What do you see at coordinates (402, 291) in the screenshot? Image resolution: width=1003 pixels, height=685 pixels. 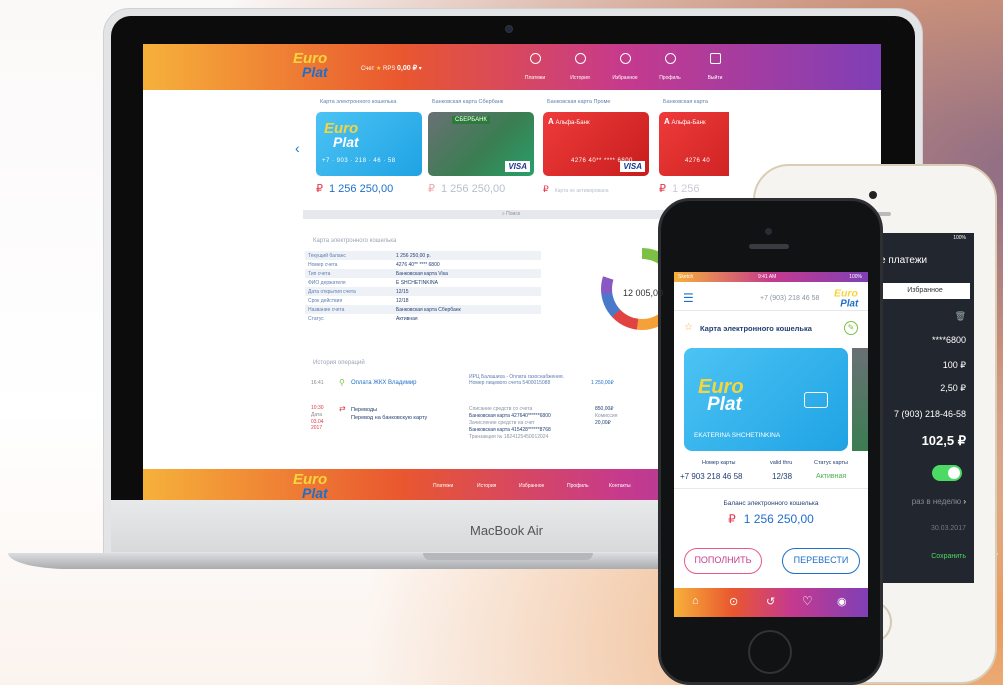 I see `detail-value: 12/15` at bounding box center [402, 291].